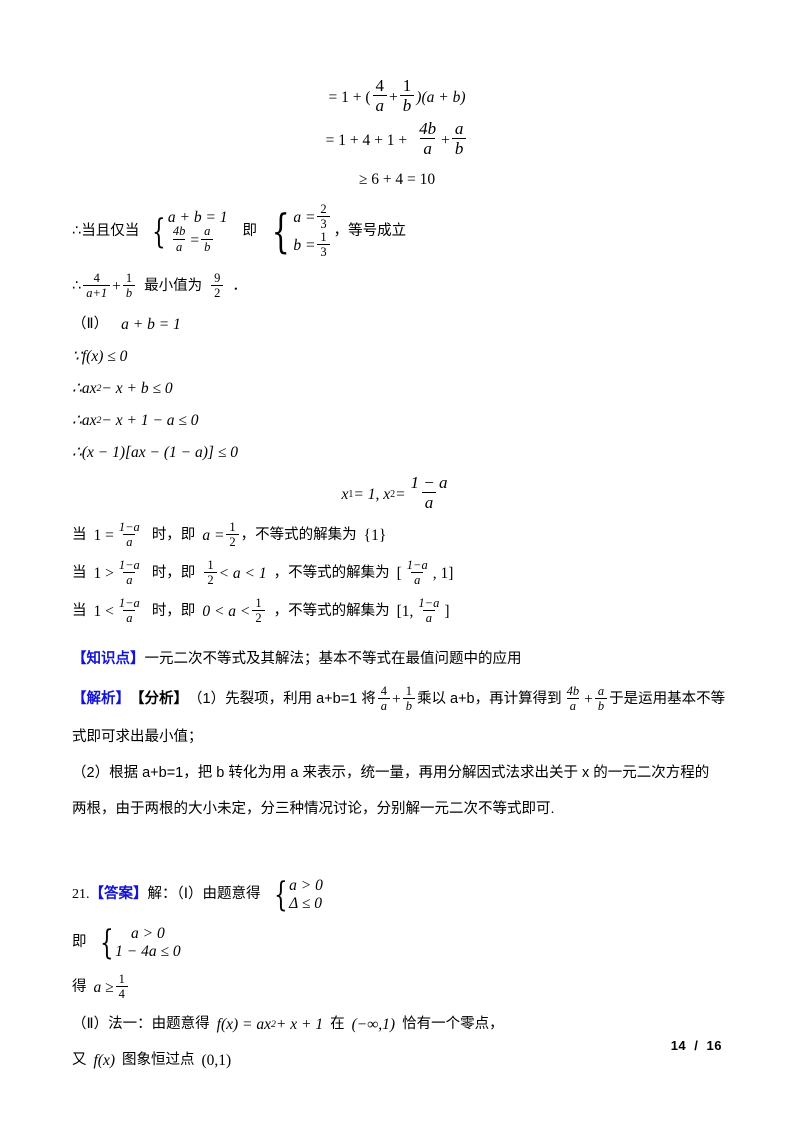 This screenshot has width=794, height=1123. Describe the element at coordinates (179, 239) in the screenshot. I see `equality-cond-frac-4b-over-a: 4b a` at that location.